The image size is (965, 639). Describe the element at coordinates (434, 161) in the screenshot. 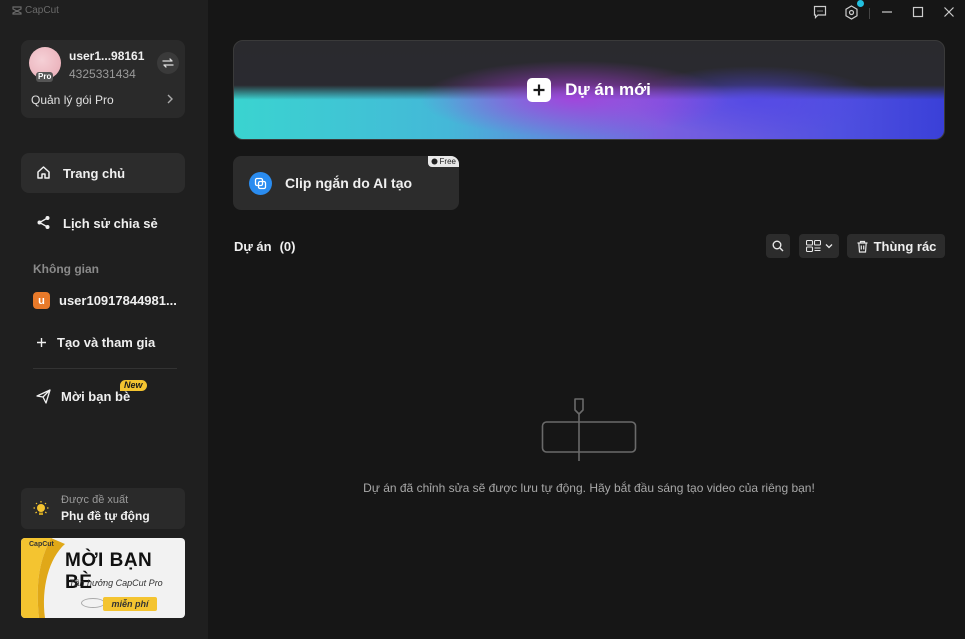

I see `sparkle-icon` at that location.